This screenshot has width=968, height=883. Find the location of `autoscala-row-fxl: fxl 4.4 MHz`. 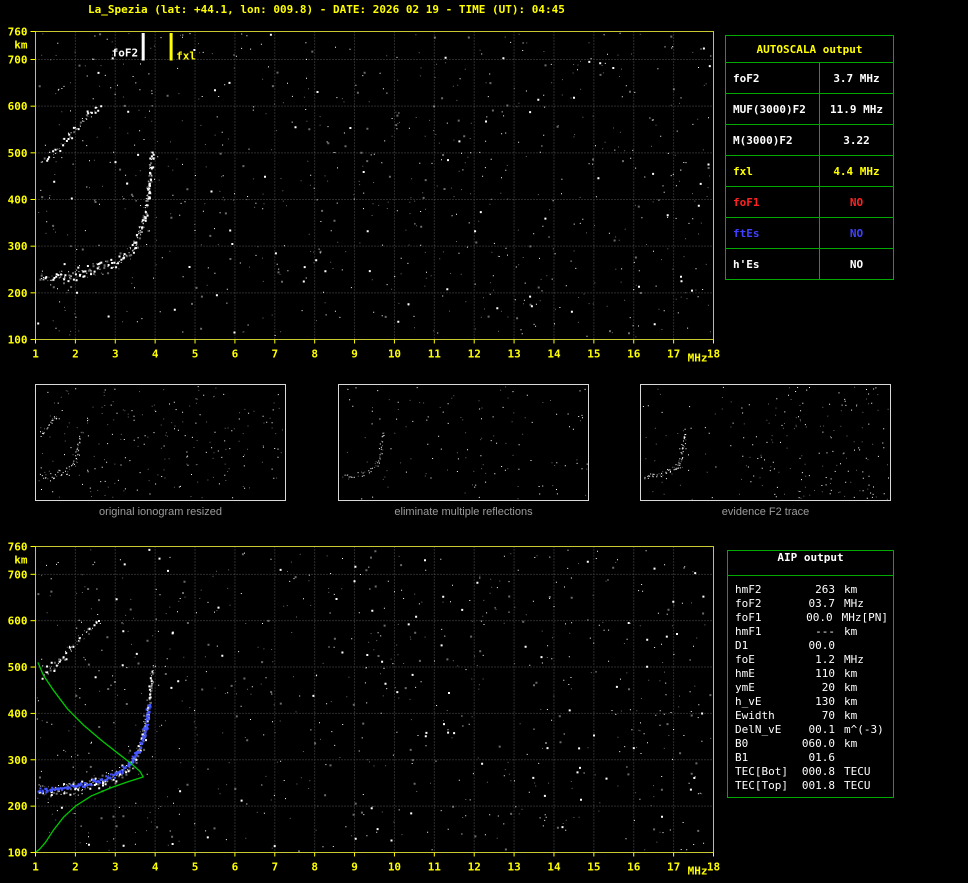

autoscala-row-fxl: fxl 4.4 MHz is located at coordinates (809, 171).